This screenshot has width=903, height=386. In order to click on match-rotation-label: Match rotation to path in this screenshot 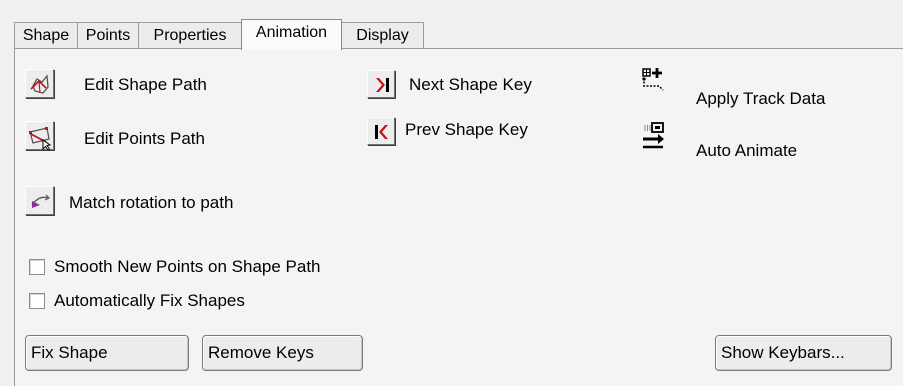, I will do `click(151, 202)`.